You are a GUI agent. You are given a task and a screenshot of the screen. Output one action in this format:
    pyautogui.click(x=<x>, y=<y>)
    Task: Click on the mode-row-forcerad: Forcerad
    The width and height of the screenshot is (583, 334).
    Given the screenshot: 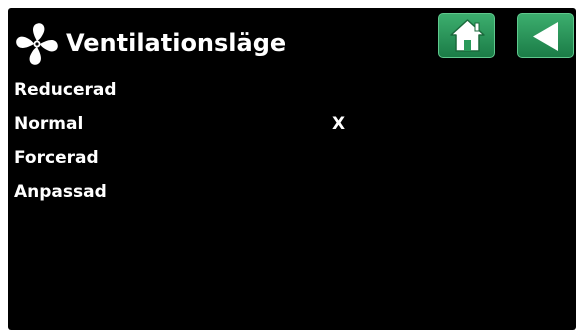 What is the action you would take?
    pyautogui.click(x=292, y=163)
    